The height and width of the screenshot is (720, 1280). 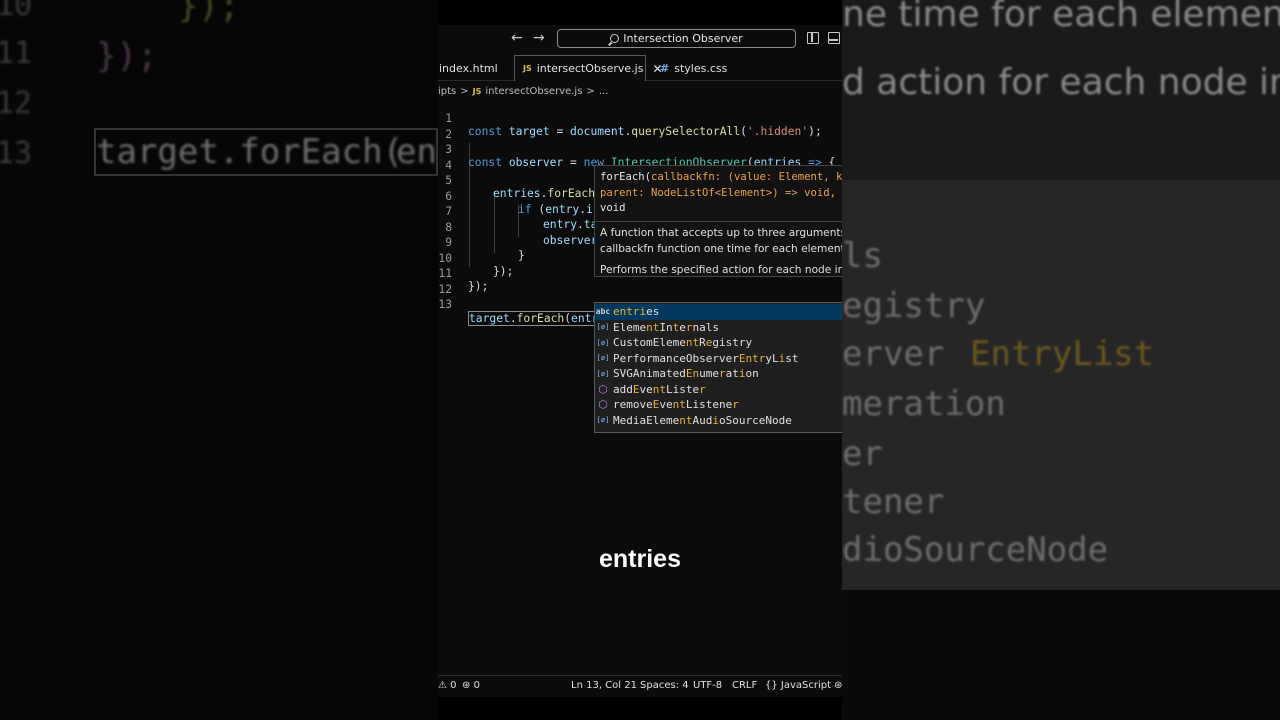 I want to click on bg-code-line: target.forEach(, so click(x=250, y=152).